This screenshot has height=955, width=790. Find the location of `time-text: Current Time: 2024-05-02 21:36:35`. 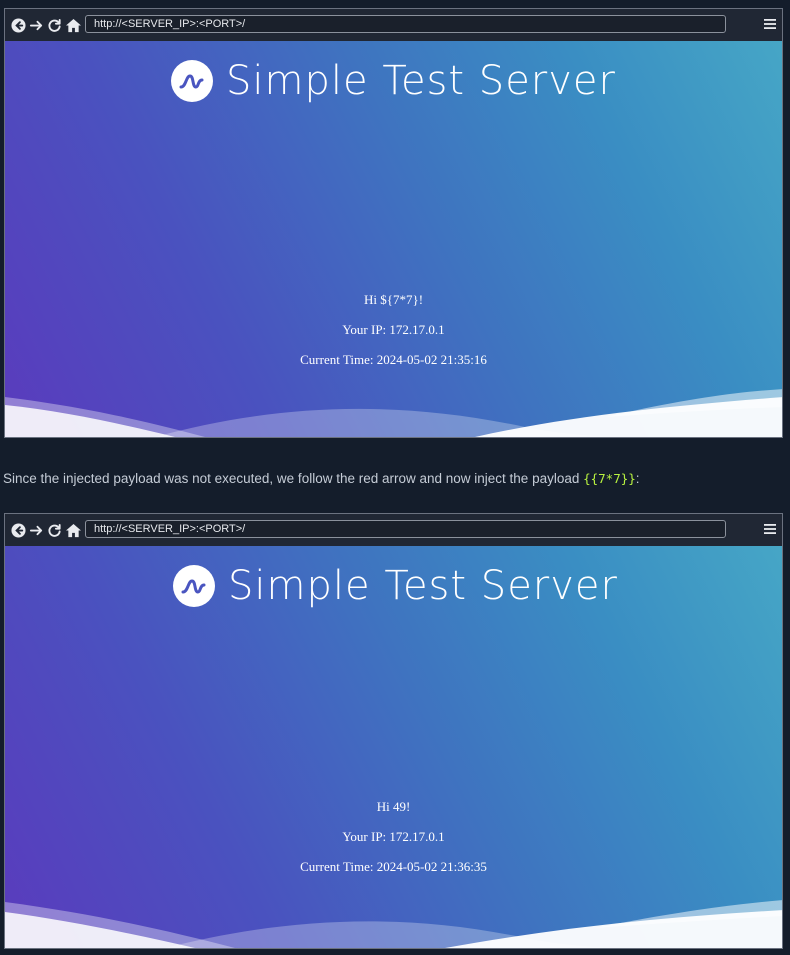

time-text: Current Time: 2024-05-02 21:36:35 is located at coordinates (393, 866).